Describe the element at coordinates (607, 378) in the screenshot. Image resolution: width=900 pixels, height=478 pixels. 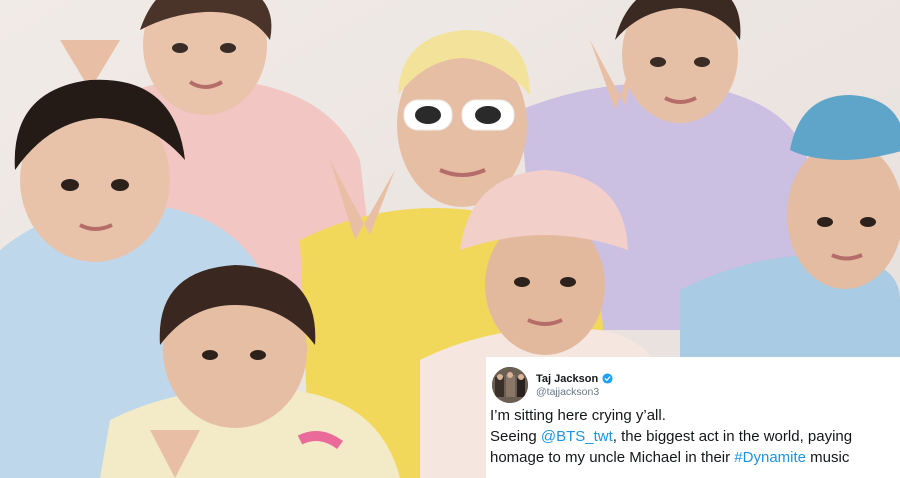
I see `verified-badge-icon` at that location.